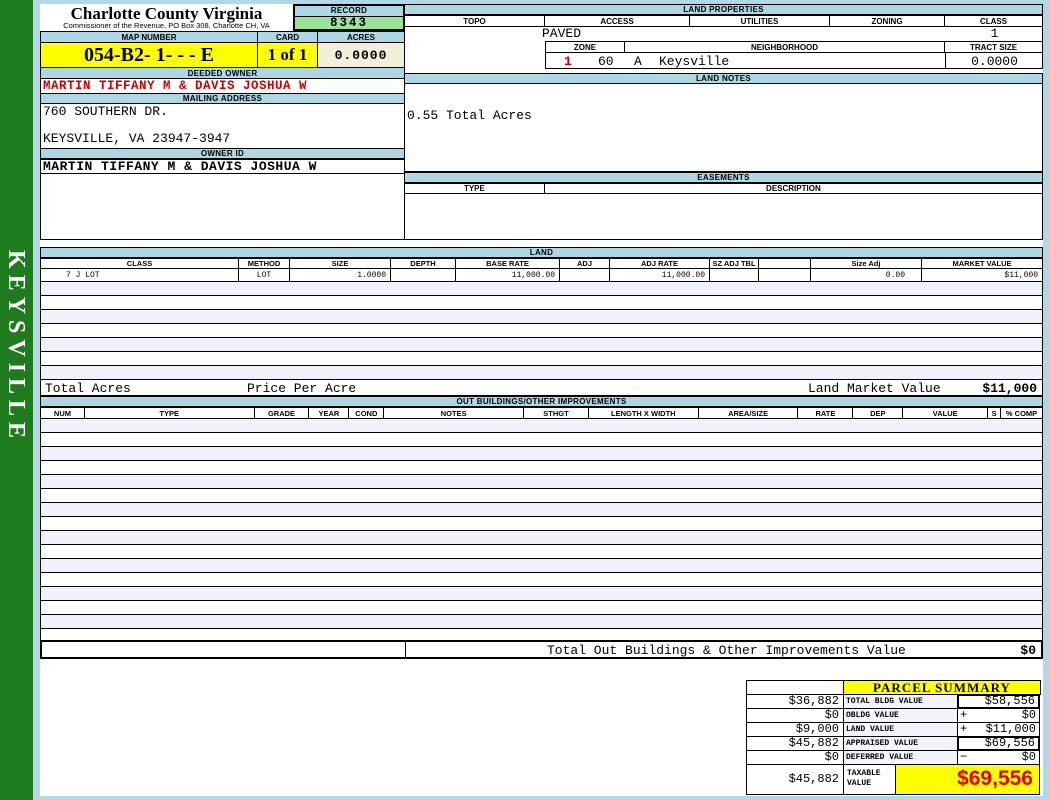 The width and height of the screenshot is (1050, 800). I want to click on tract-size-label: TRACT SIZE, so click(993, 47).